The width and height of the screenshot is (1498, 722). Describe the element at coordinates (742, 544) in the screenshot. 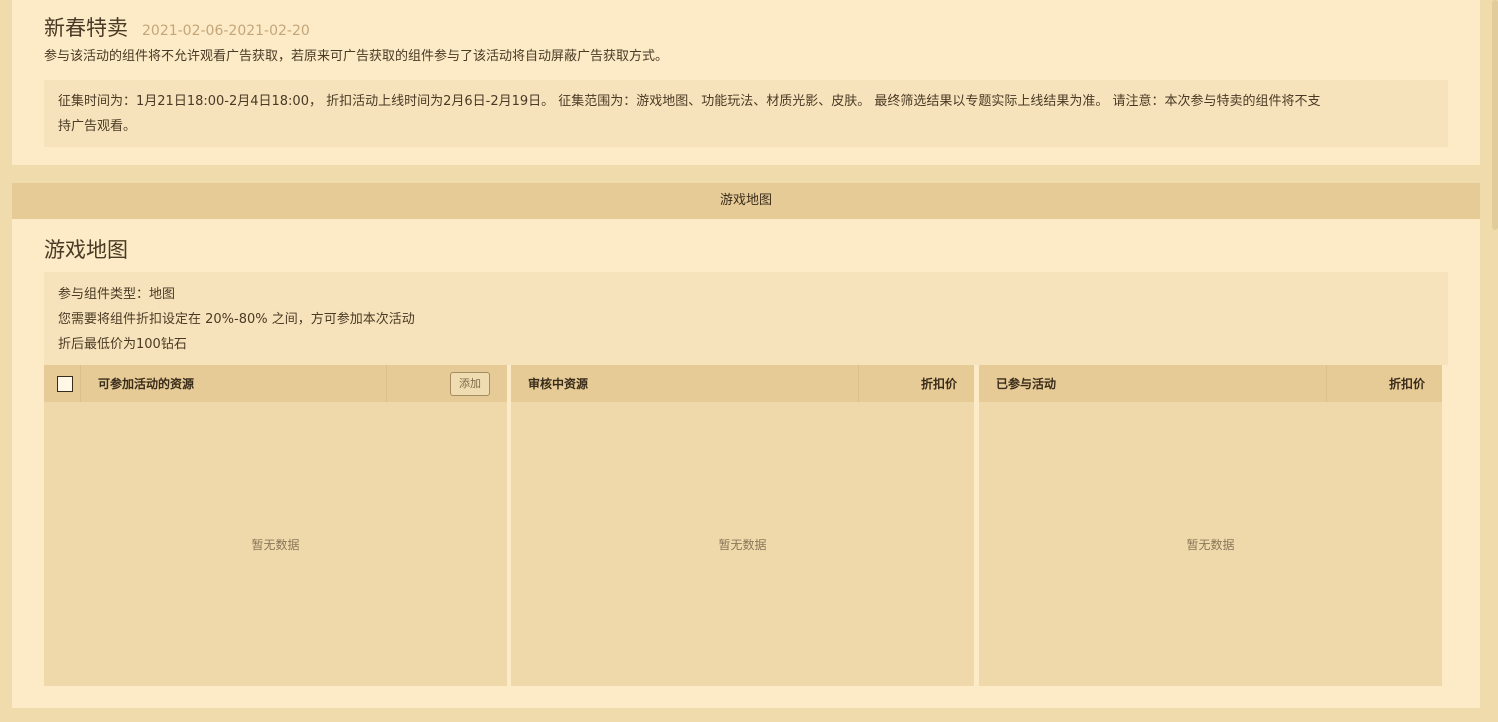

I see `reviewing-empty-text: 暂无数据` at that location.